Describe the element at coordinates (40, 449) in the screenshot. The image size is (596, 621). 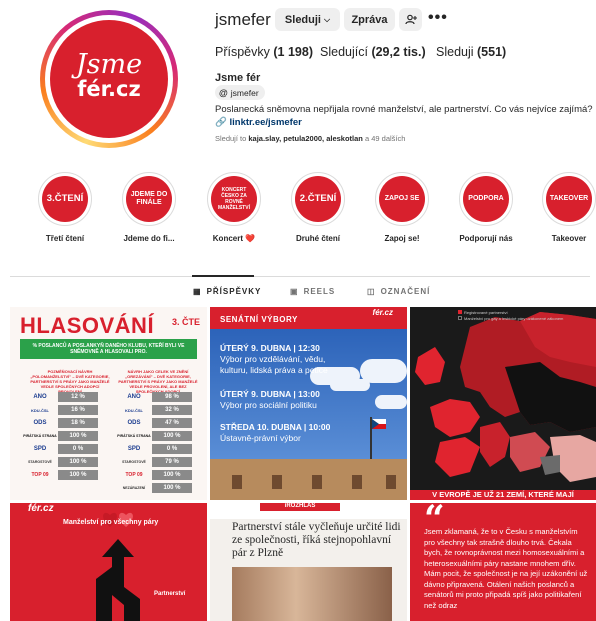
I see `party-logo: SPD` at that location.